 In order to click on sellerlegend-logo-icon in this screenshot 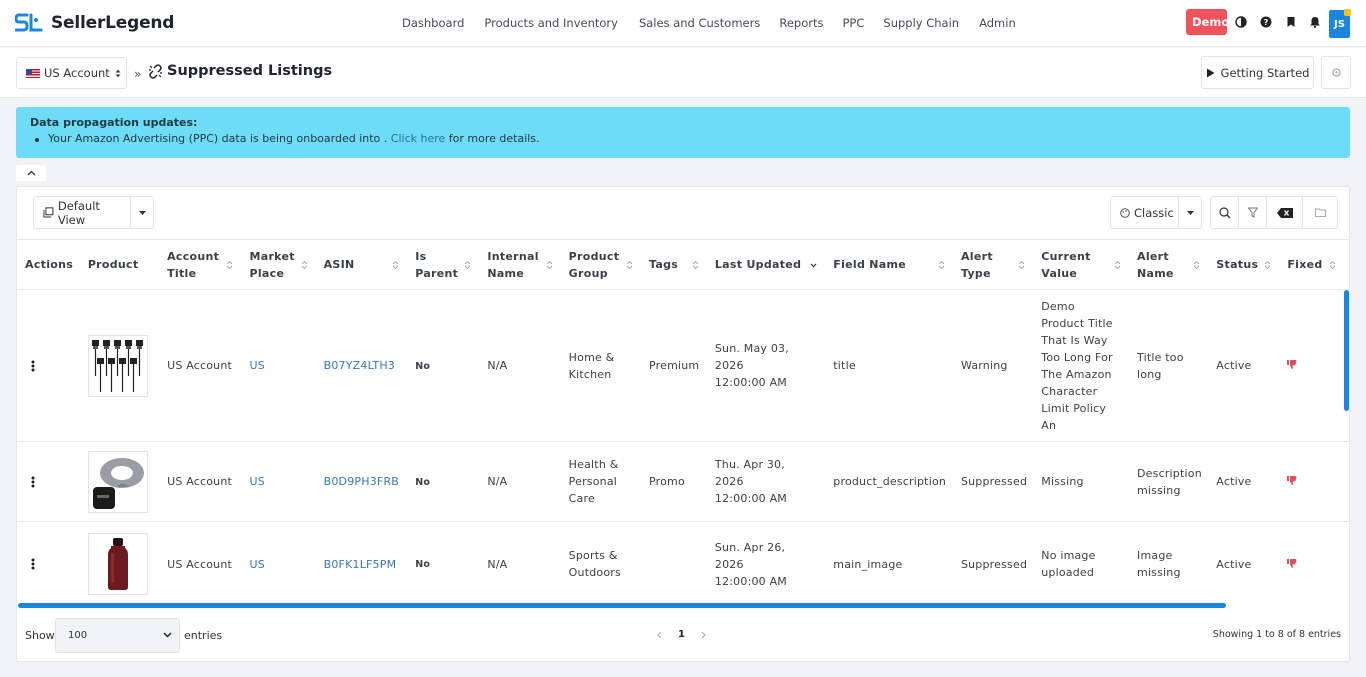, I will do `click(29, 22)`.